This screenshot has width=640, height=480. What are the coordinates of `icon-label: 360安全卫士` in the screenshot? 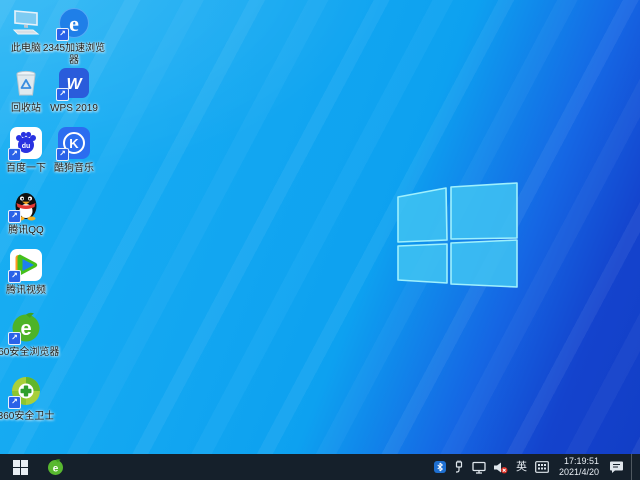 It's located at (27, 416).